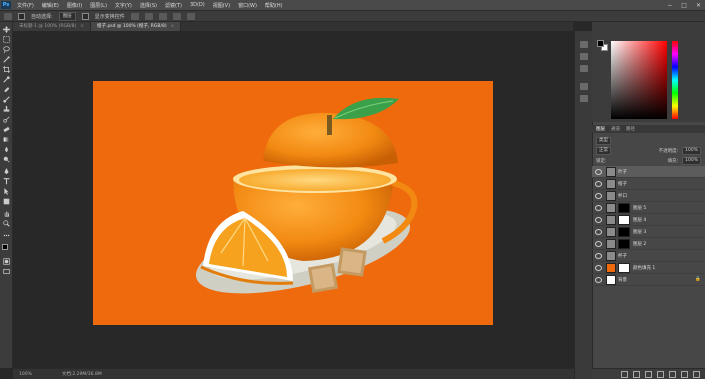  What do you see at coordinates (190, 16) in the screenshot?
I see `3d-mode-icon` at bounding box center [190, 16].